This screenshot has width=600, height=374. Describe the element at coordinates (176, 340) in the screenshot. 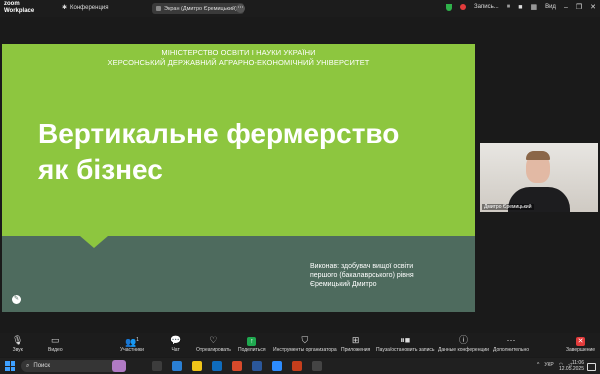

I see `chat-icon: 💬` at that location.